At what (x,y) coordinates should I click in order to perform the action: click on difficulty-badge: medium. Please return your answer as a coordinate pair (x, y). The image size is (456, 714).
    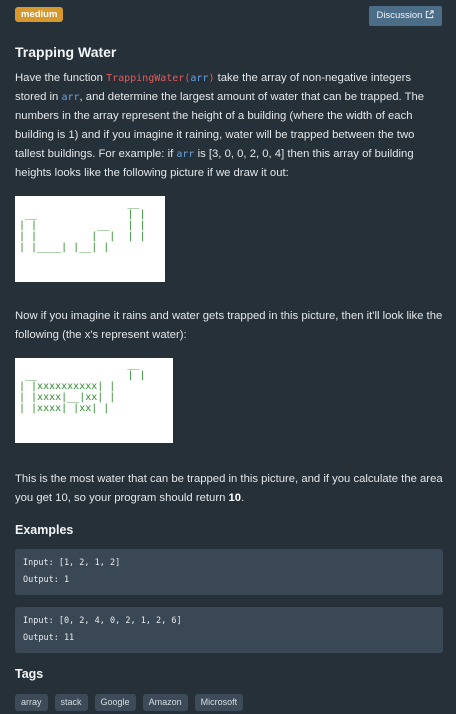
    Looking at the image, I should click on (39, 14).